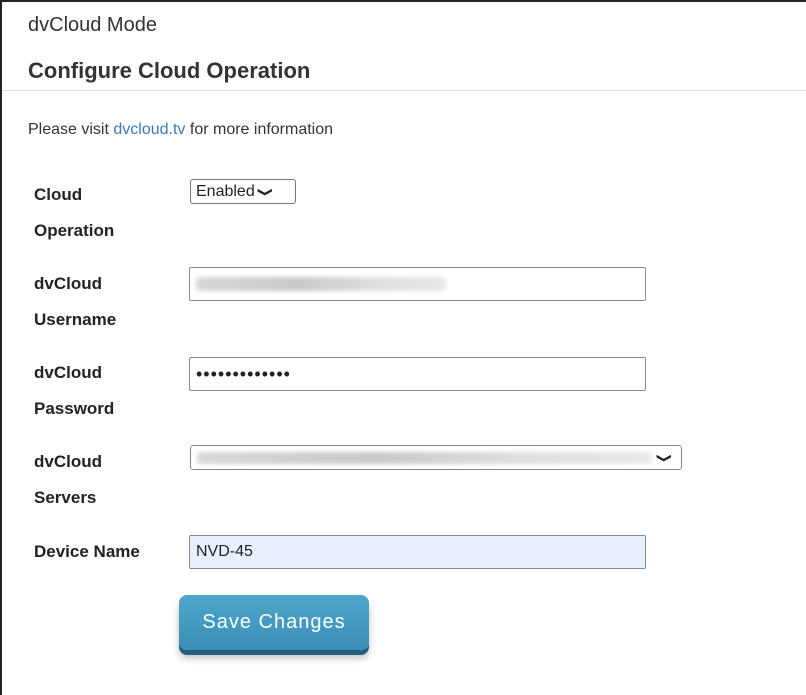  Describe the element at coordinates (94, 213) in the screenshot. I see `cloud-operation-label: Cloud Operation` at that location.